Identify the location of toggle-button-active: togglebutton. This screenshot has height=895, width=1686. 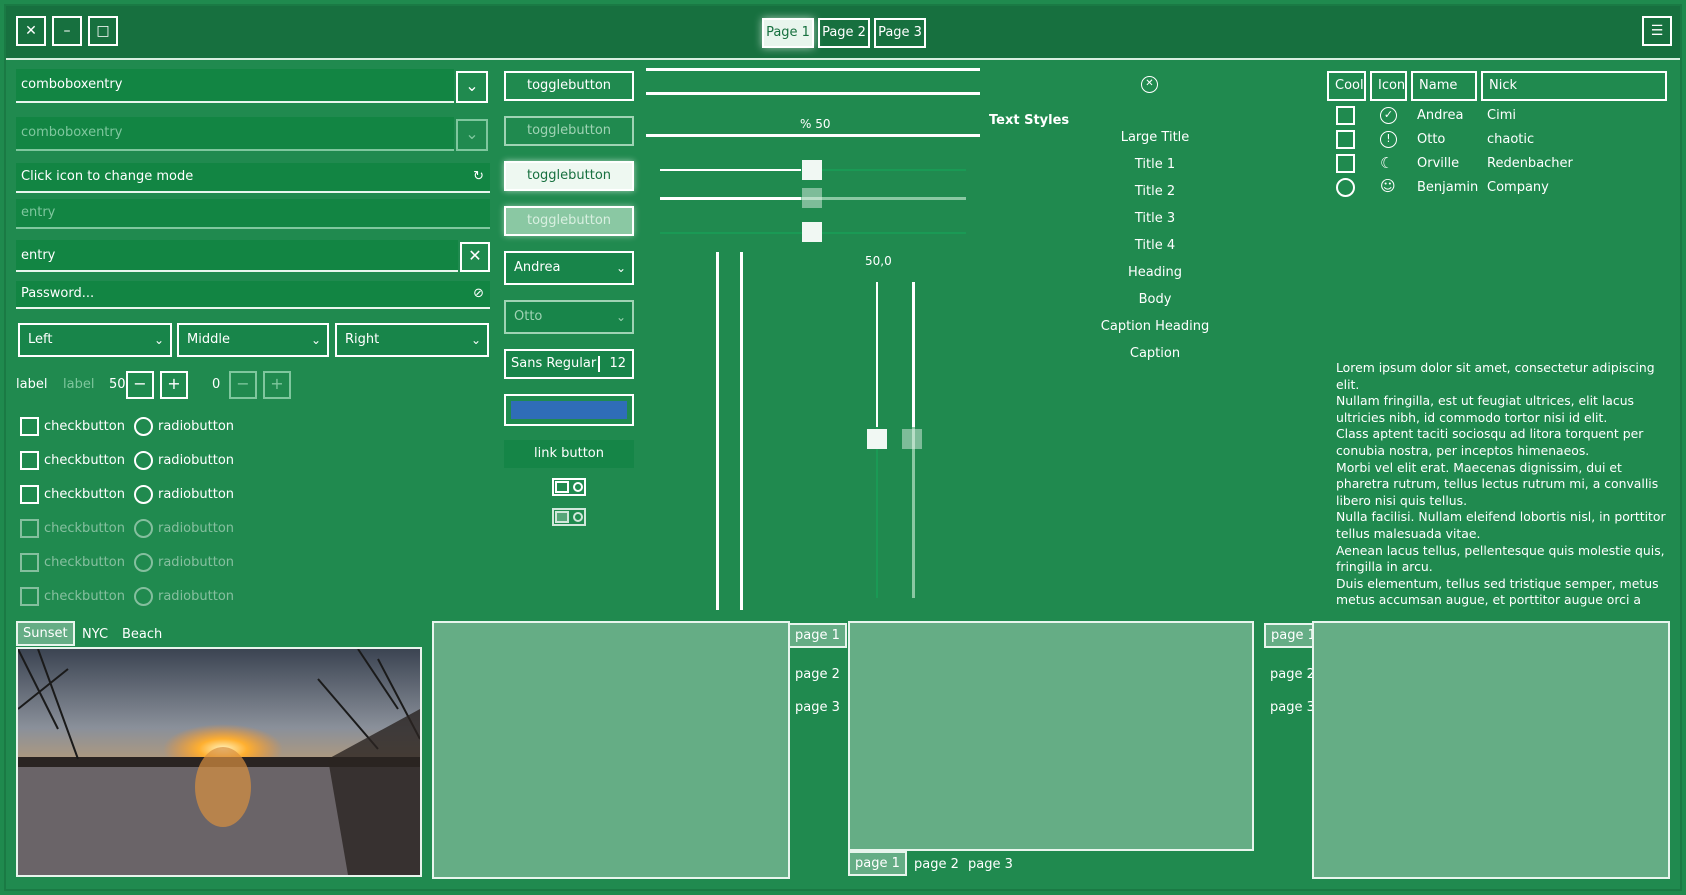
(569, 176).